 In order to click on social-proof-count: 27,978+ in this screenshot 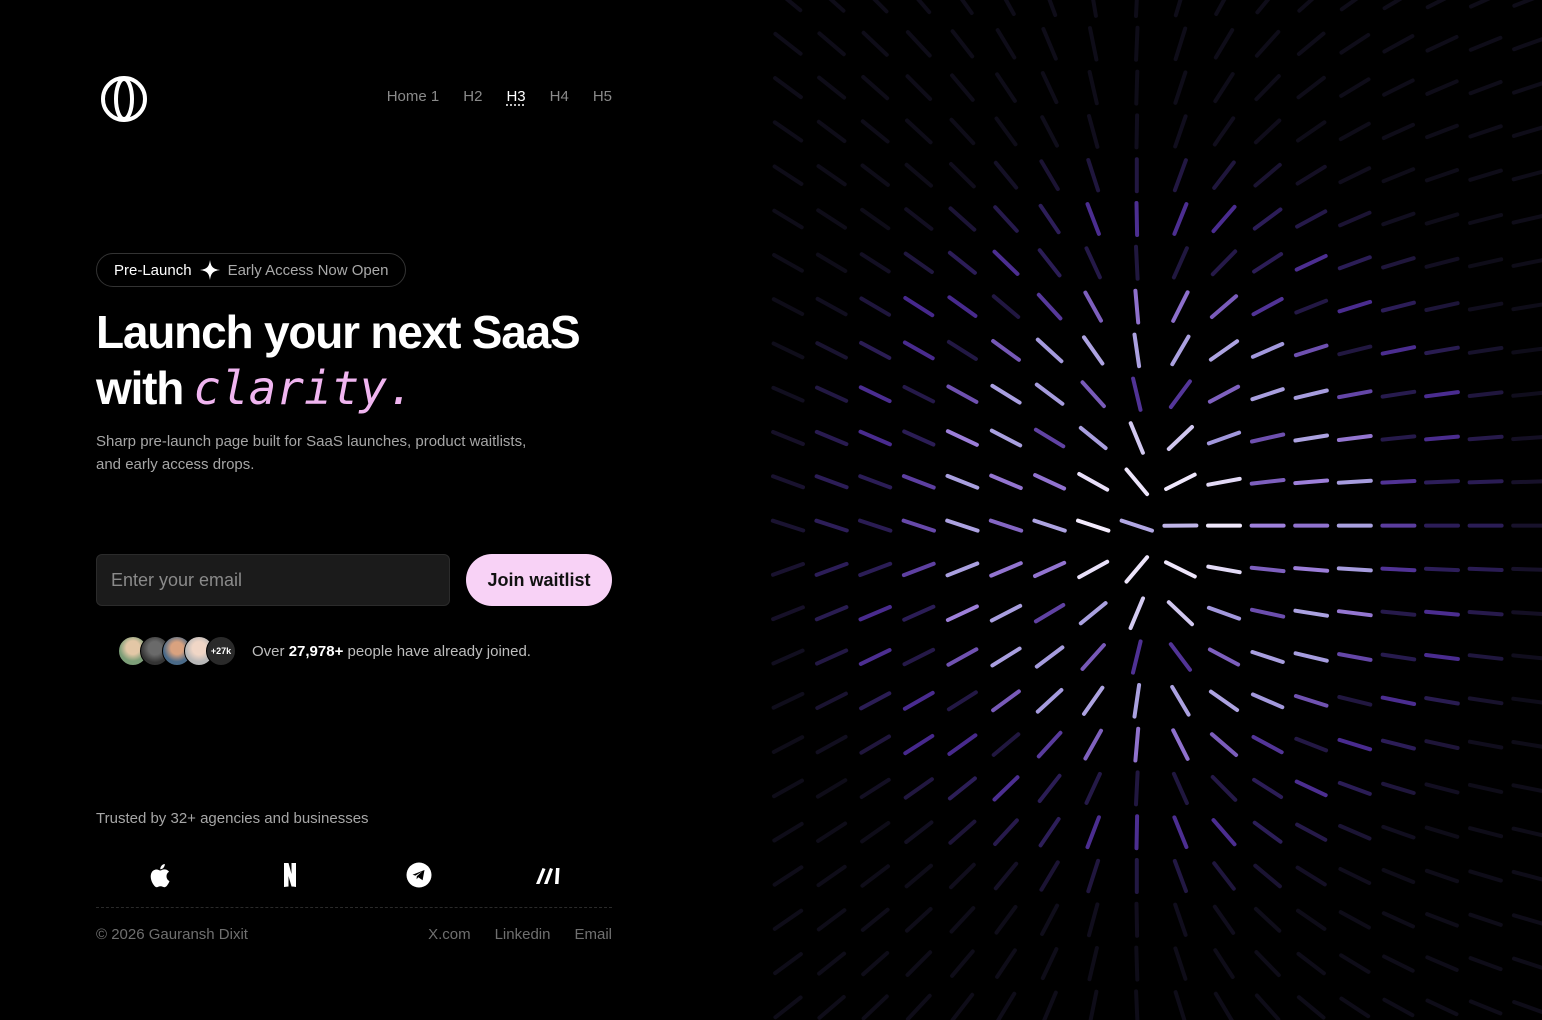, I will do `click(316, 651)`.